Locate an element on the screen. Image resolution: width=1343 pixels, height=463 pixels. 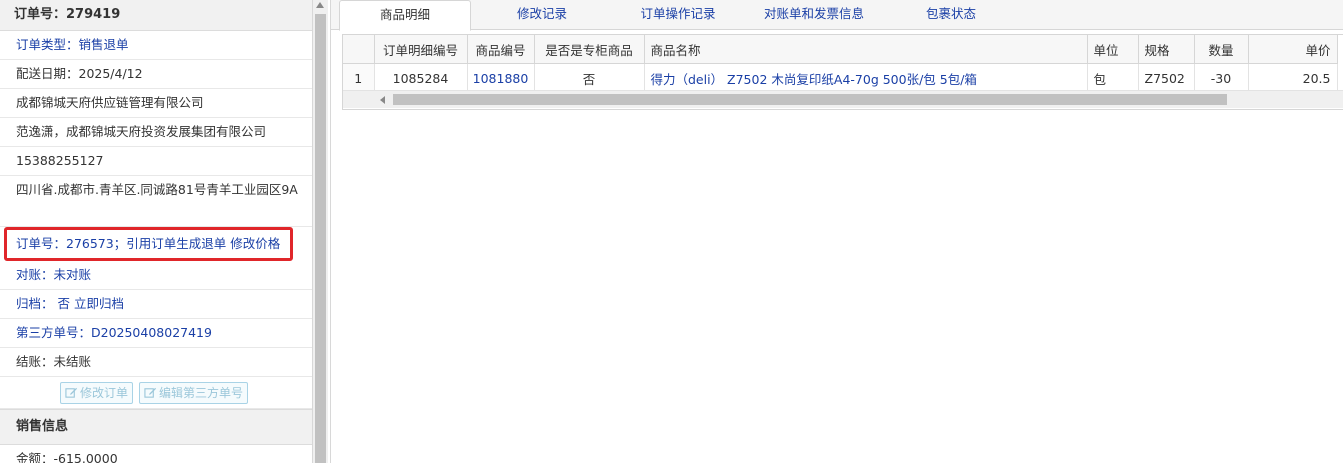
edit-third-party-label: 编辑第三方单号 is located at coordinates (201, 393).